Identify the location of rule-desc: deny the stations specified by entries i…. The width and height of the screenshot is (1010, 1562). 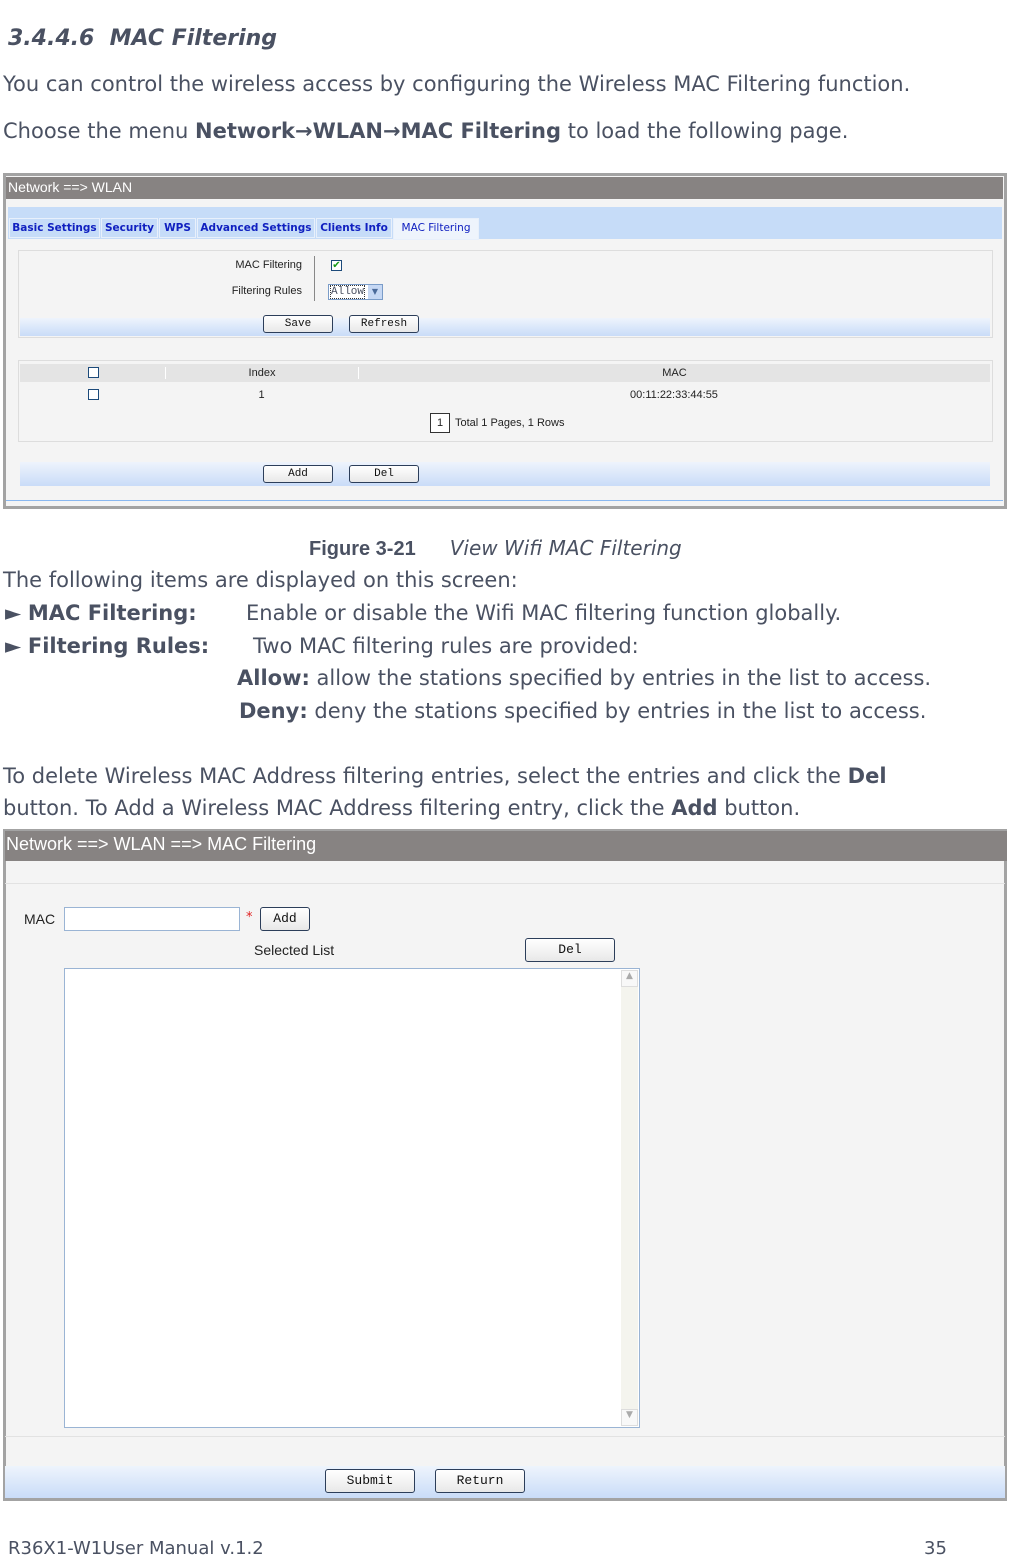
(617, 711).